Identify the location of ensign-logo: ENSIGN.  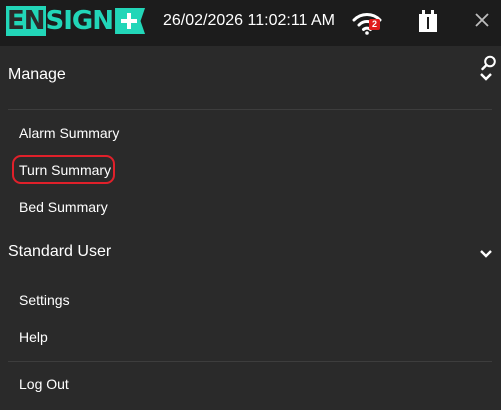
(76, 21).